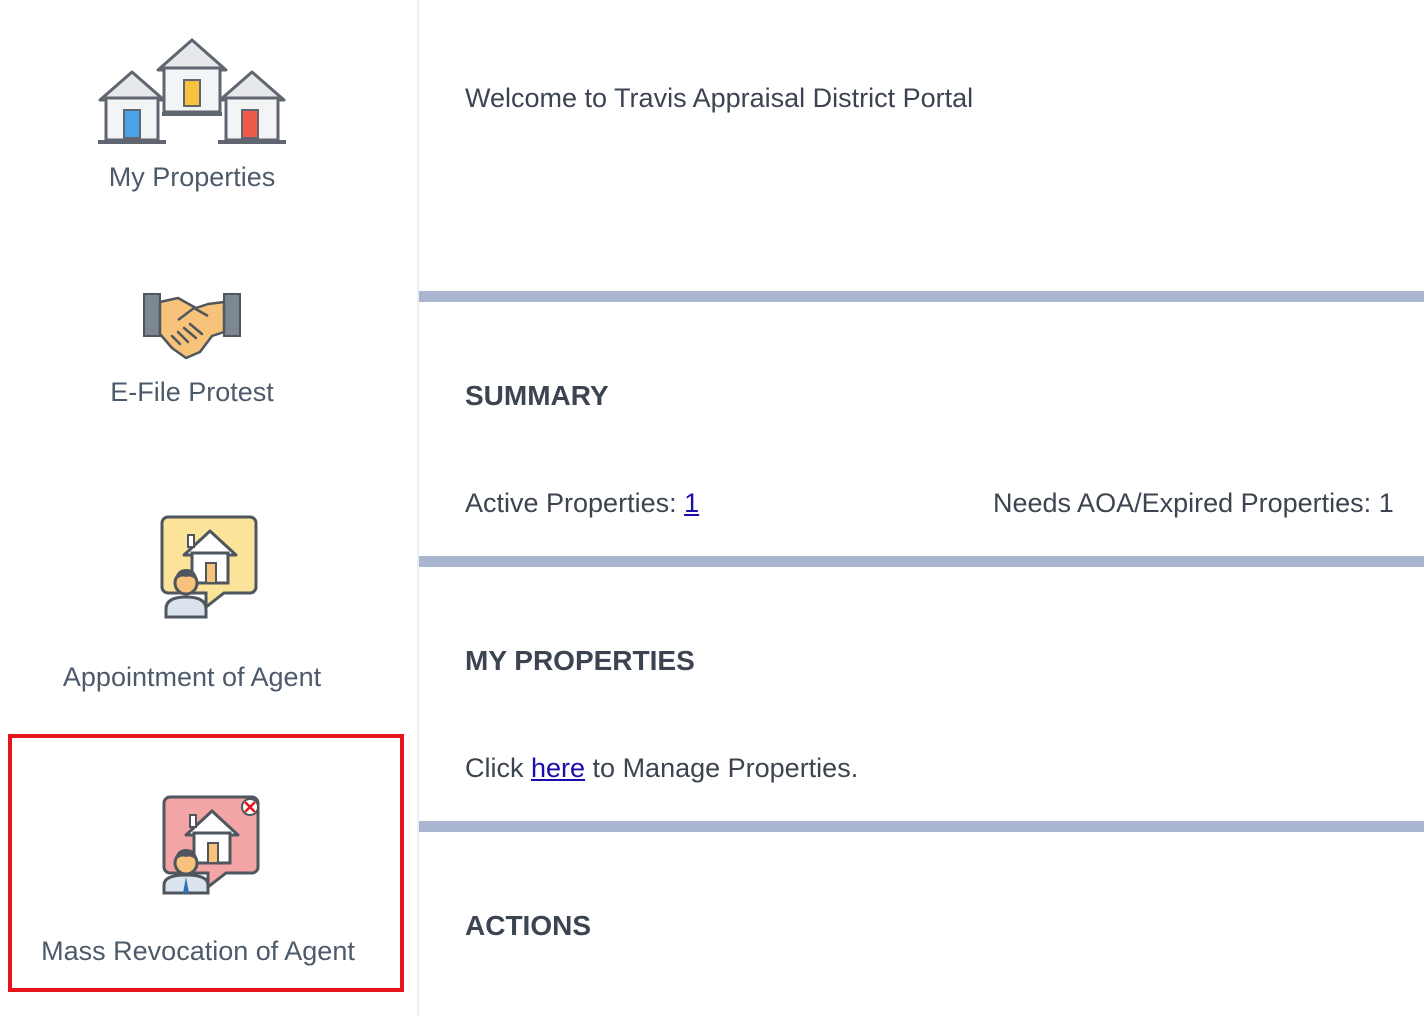  What do you see at coordinates (208, 569) in the screenshot?
I see `agent-house-icon` at bounding box center [208, 569].